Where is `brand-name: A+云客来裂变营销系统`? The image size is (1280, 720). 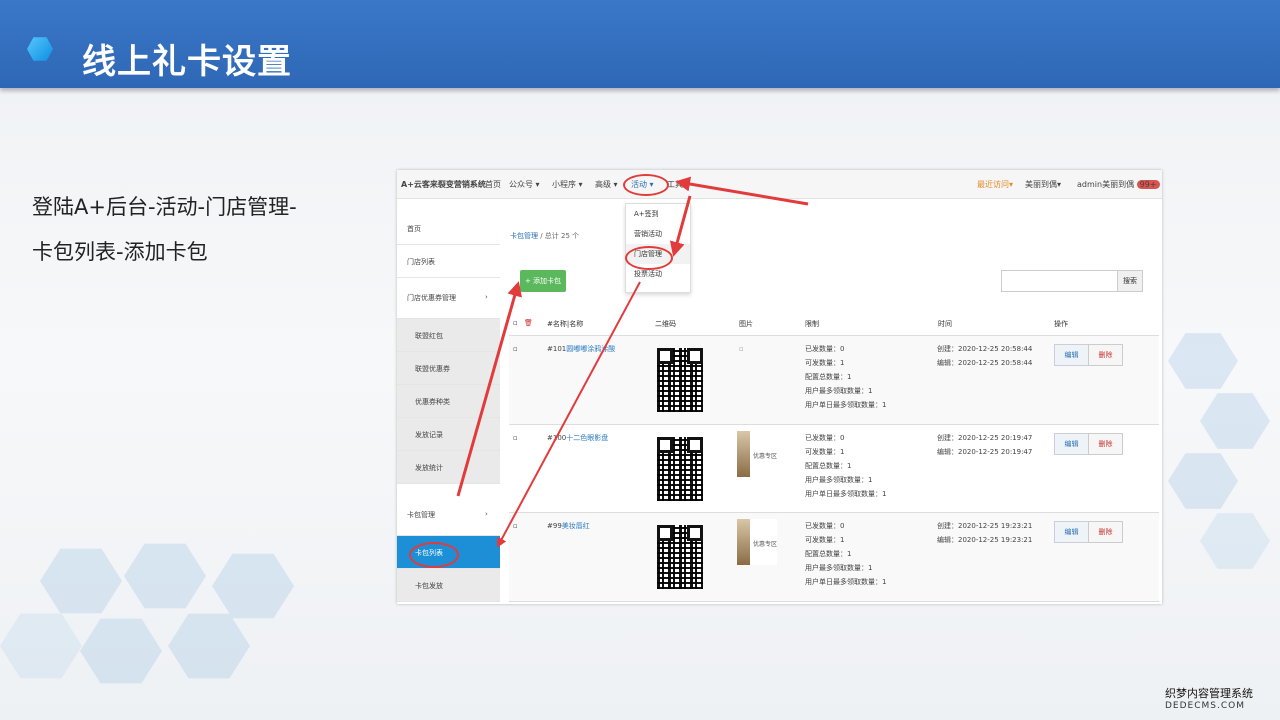
brand-name: A+云客来裂变营销系统 is located at coordinates (443, 184).